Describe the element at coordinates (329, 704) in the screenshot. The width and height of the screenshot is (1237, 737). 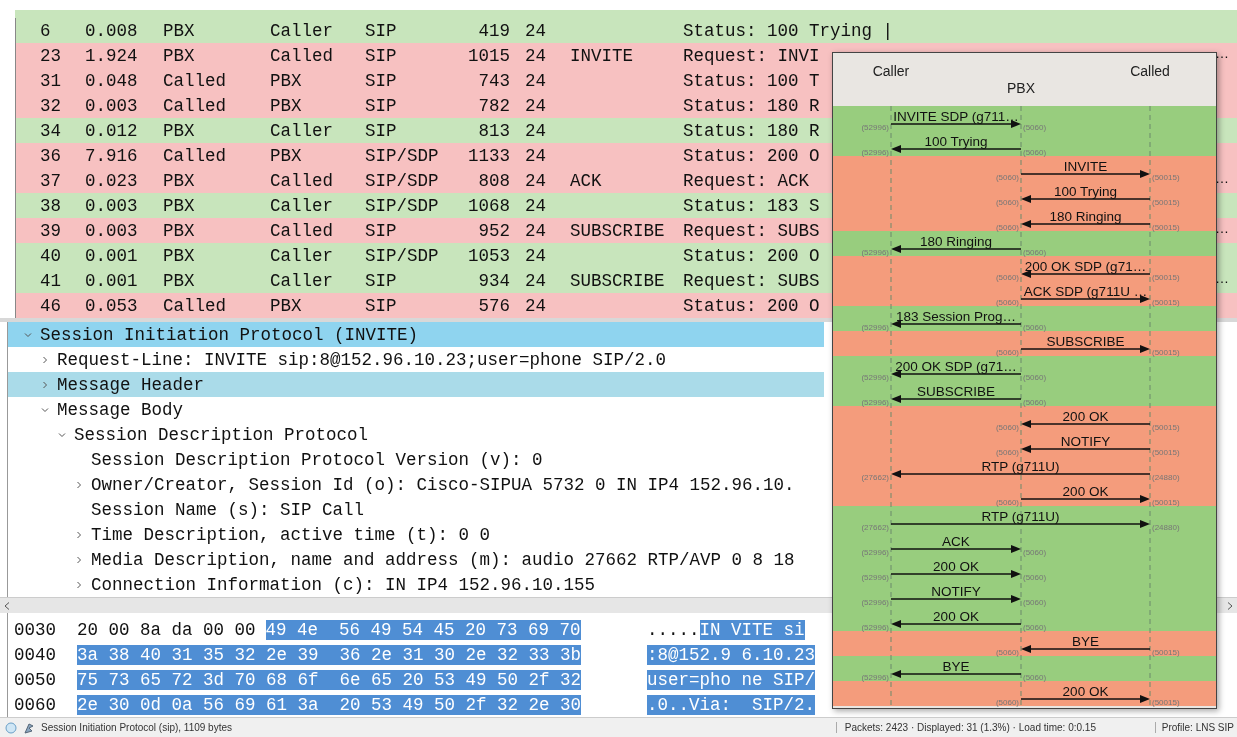
I see `hex-bytes-highlighted: 2e 30 0d 0a 56 69 61 3a 20 53 49 50 2f 32 2e 30` at that location.